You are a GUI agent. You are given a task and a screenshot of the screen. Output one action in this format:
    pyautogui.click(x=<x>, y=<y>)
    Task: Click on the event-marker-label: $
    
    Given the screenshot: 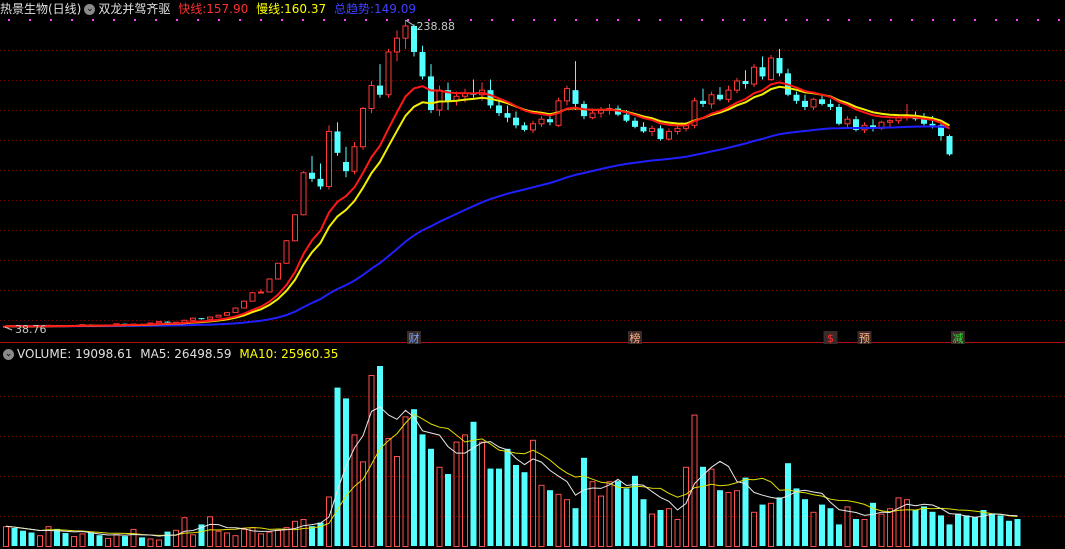 What is the action you would take?
    pyautogui.click(x=830, y=338)
    